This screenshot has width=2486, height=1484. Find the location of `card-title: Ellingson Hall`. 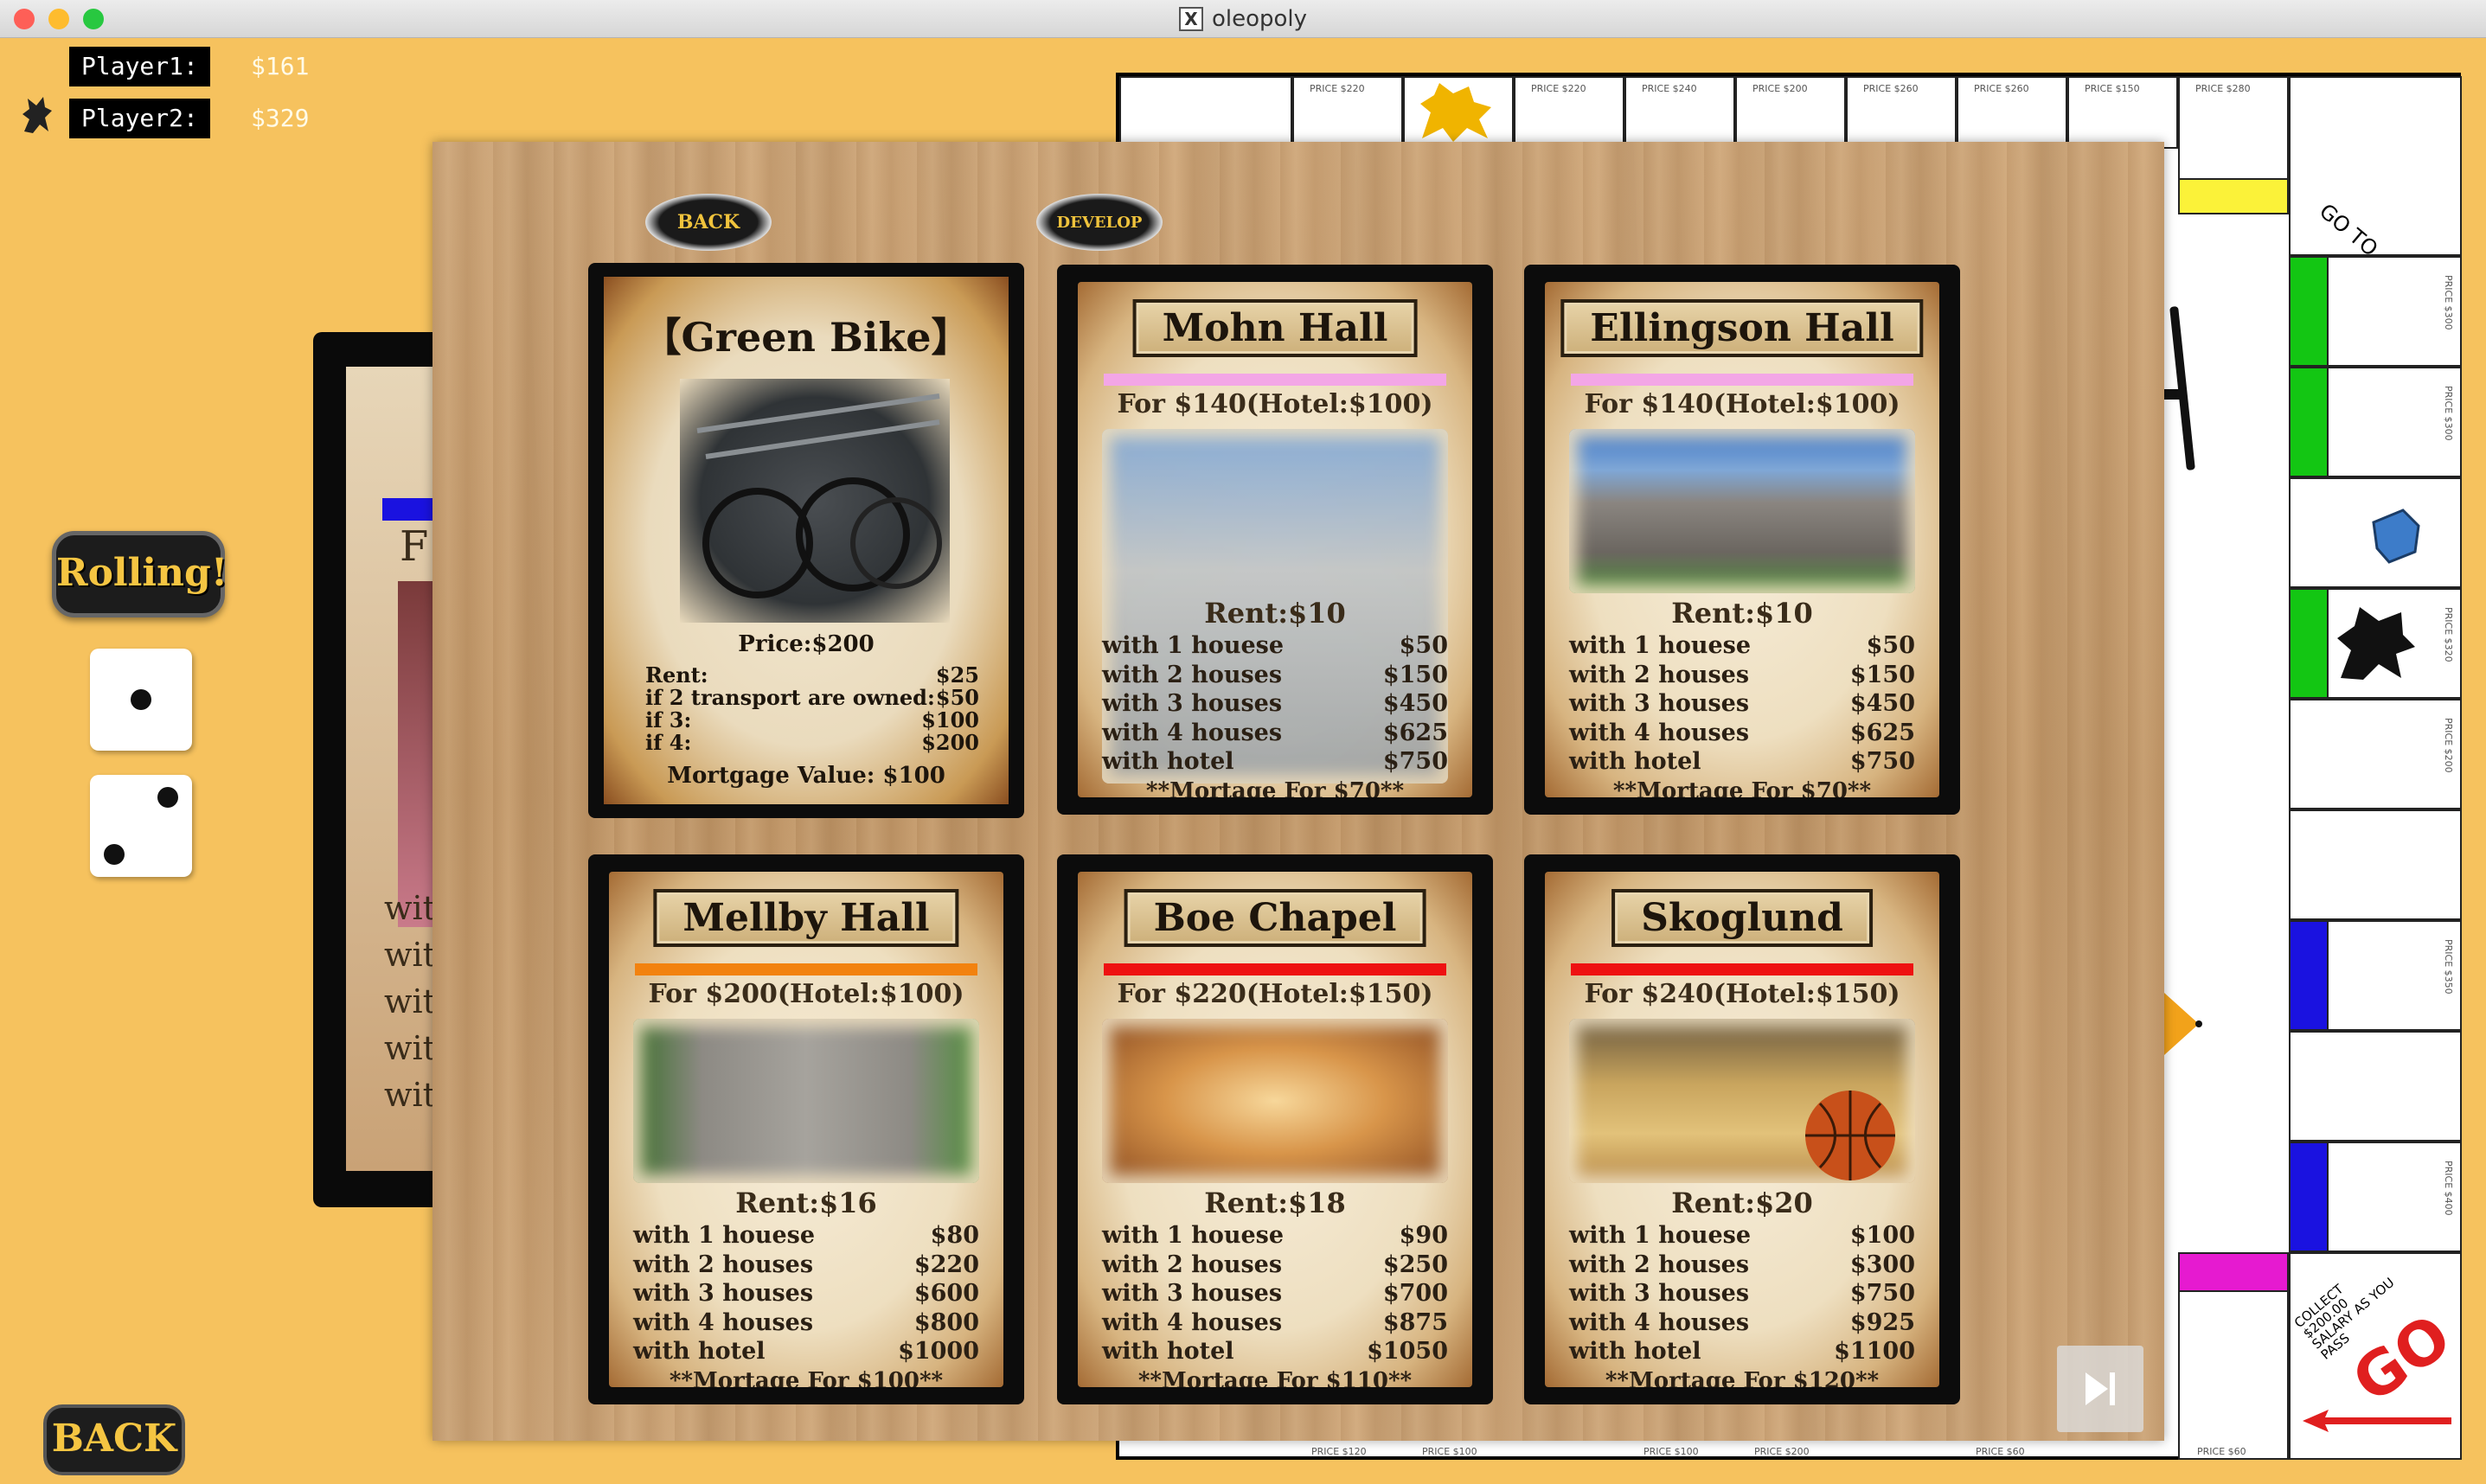

card-title: Ellingson Hall is located at coordinates (1742, 328).